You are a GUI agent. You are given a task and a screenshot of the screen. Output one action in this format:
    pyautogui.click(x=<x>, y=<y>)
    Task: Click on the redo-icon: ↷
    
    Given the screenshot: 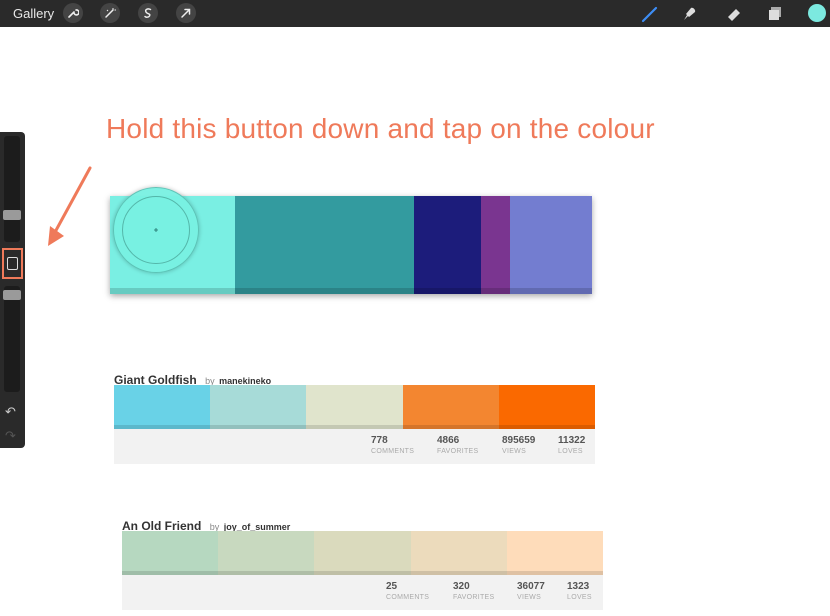 What is the action you would take?
    pyautogui.click(x=10, y=436)
    